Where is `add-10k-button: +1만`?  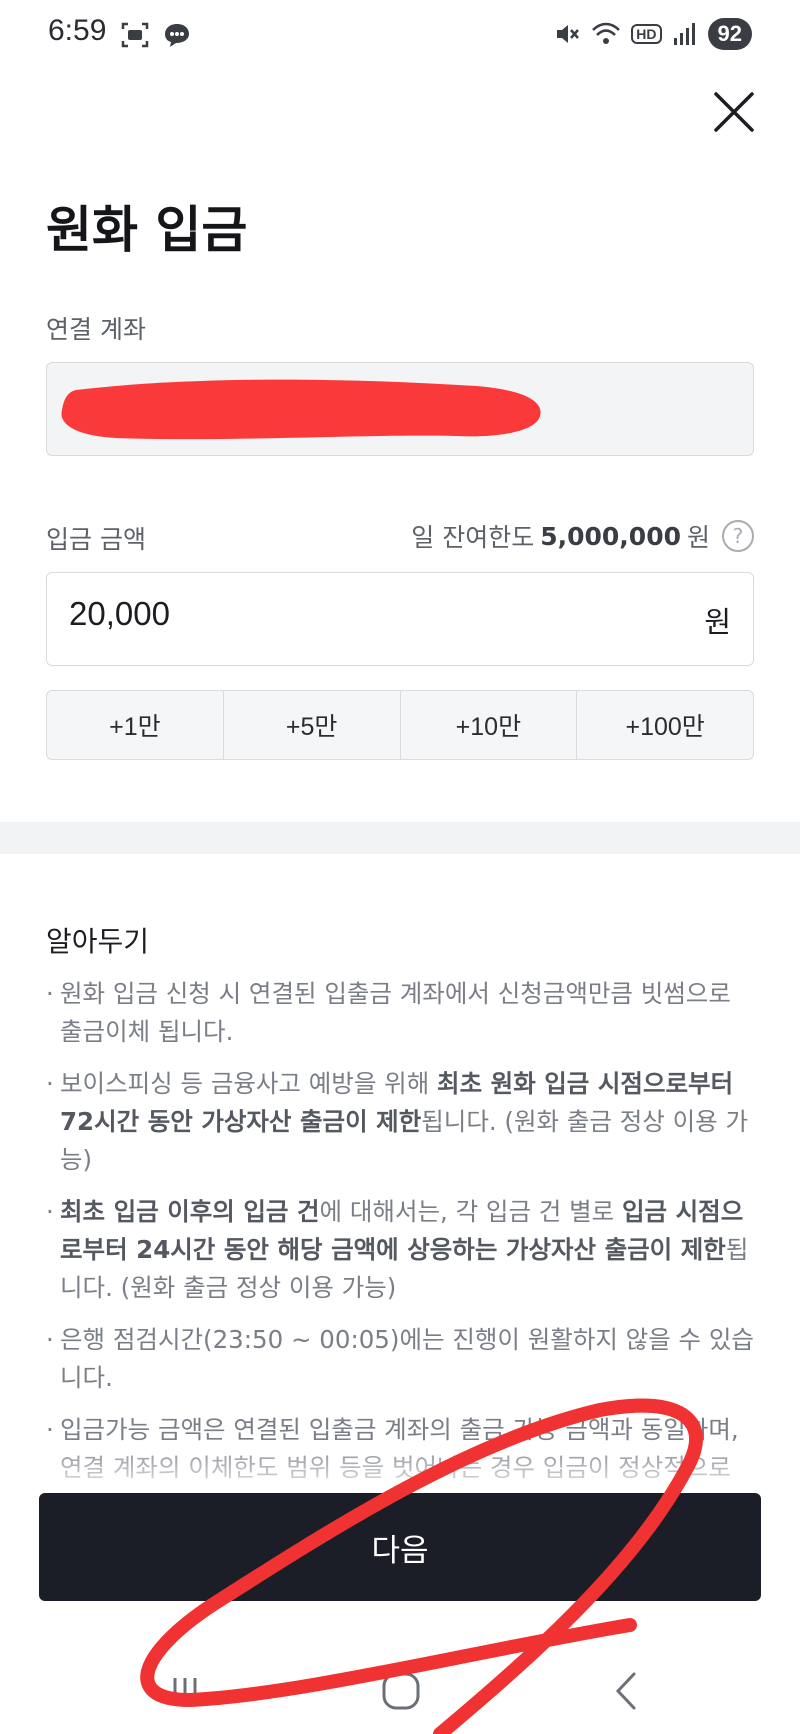 add-10k-button: +1만 is located at coordinates (135, 725).